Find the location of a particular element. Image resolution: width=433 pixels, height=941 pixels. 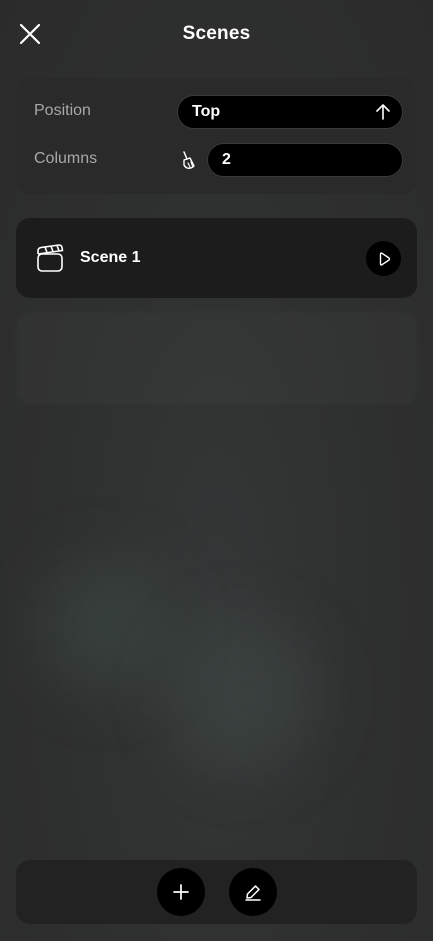

scene-name: Scene 1 is located at coordinates (110, 257).